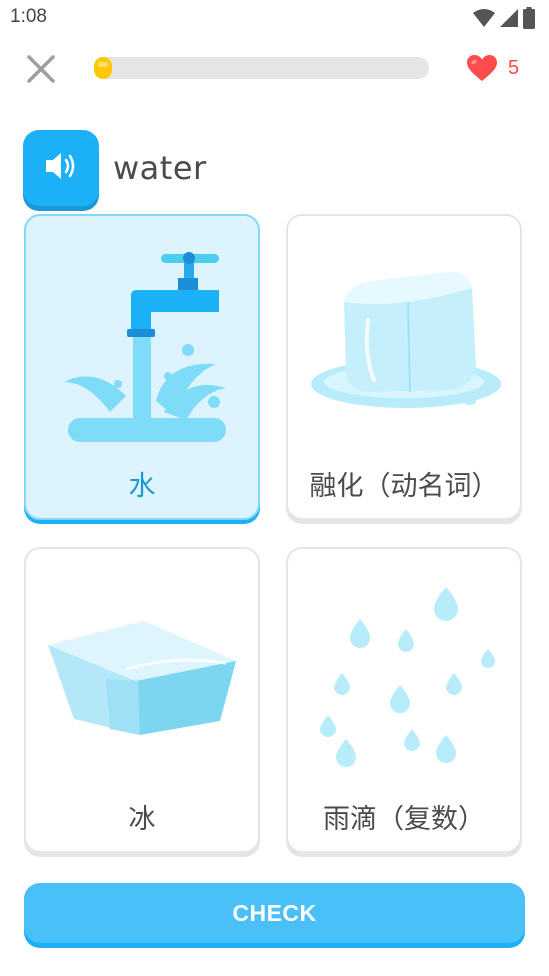  I want to click on hearts: 5, so click(492, 68).